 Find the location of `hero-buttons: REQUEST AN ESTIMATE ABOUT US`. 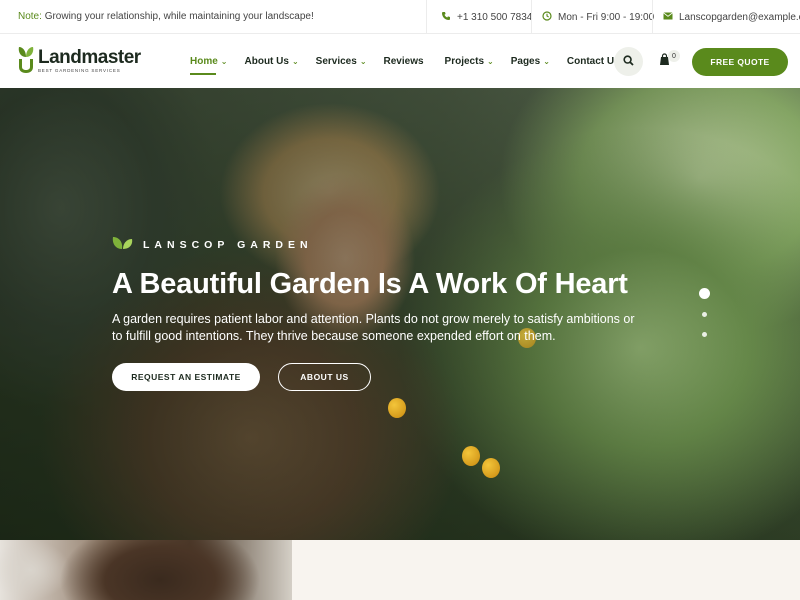

hero-buttons: REQUEST AN ESTIMATE ABOUT US is located at coordinates (241, 377).